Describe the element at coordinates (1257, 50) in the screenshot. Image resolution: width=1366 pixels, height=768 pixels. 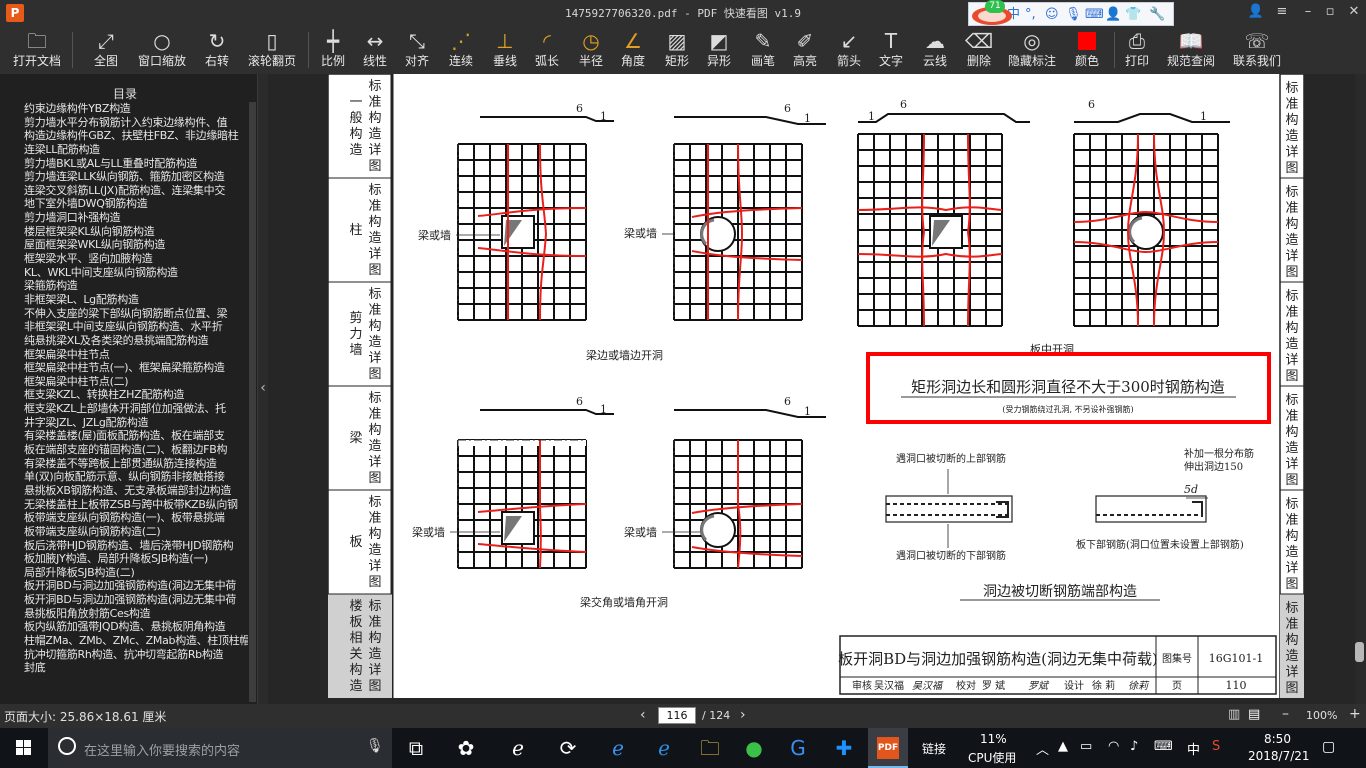
I see `toolbar-button-contact: ☏ 联系我们` at that location.